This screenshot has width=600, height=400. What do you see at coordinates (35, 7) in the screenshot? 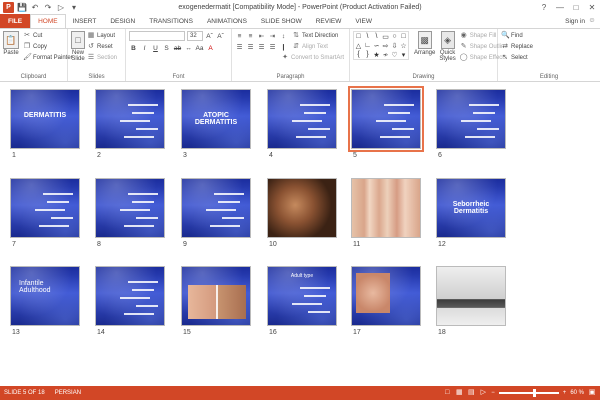
I see `undo-icon: ↶` at bounding box center [35, 7].